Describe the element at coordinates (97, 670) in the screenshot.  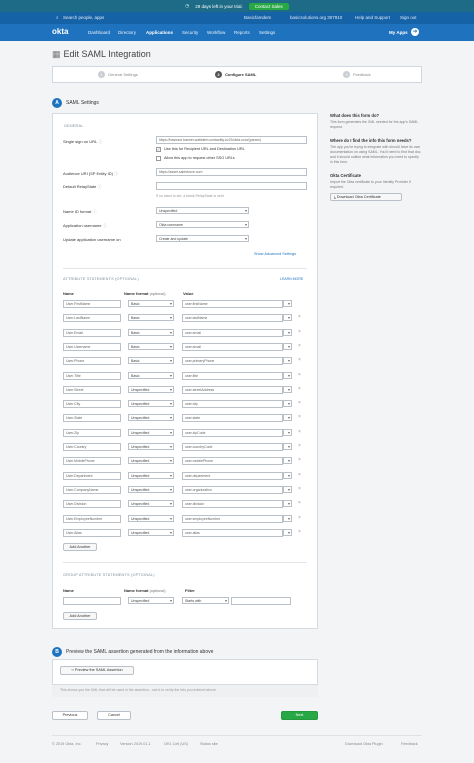
I see `preview-saml-button: ‹› Preview the SAML Assertion` at that location.